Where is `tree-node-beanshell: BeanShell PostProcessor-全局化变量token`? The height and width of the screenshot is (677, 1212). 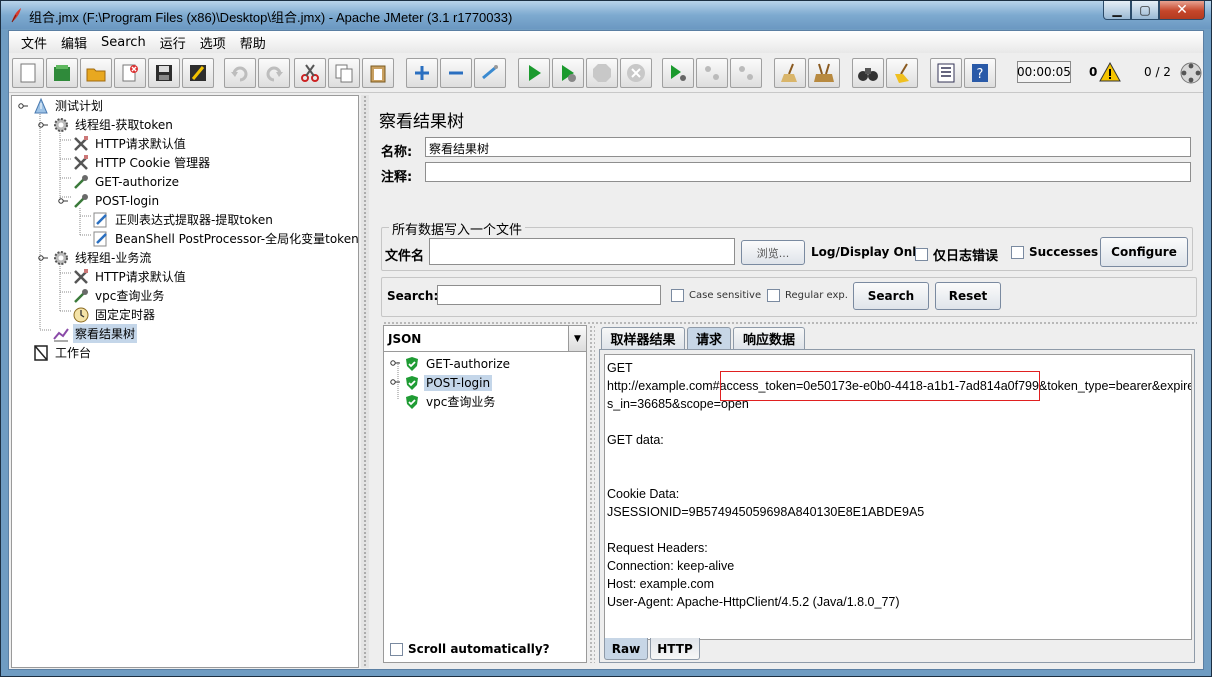
tree-node-beanshell: BeanShell PostProcessor-全局化变量token is located at coordinates (226, 238).